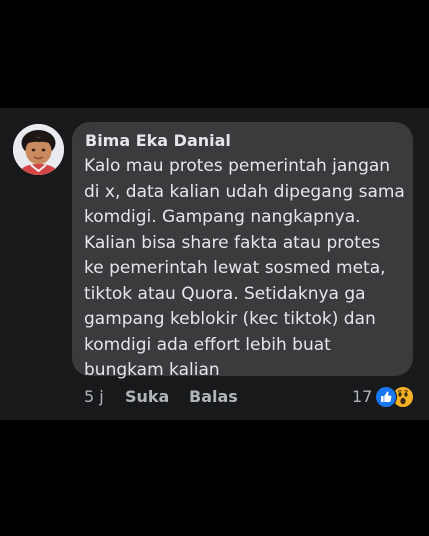  Describe the element at coordinates (158, 141) in the screenshot. I see `comment-author: Bima Eka Danial` at that location.